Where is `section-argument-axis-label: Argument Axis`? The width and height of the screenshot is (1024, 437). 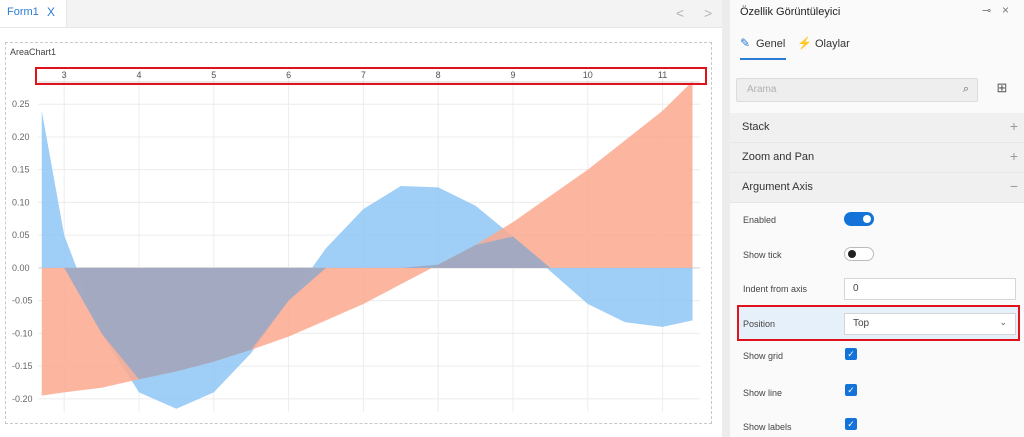
section-argument-axis-label: Argument Axis is located at coordinates (777, 187).